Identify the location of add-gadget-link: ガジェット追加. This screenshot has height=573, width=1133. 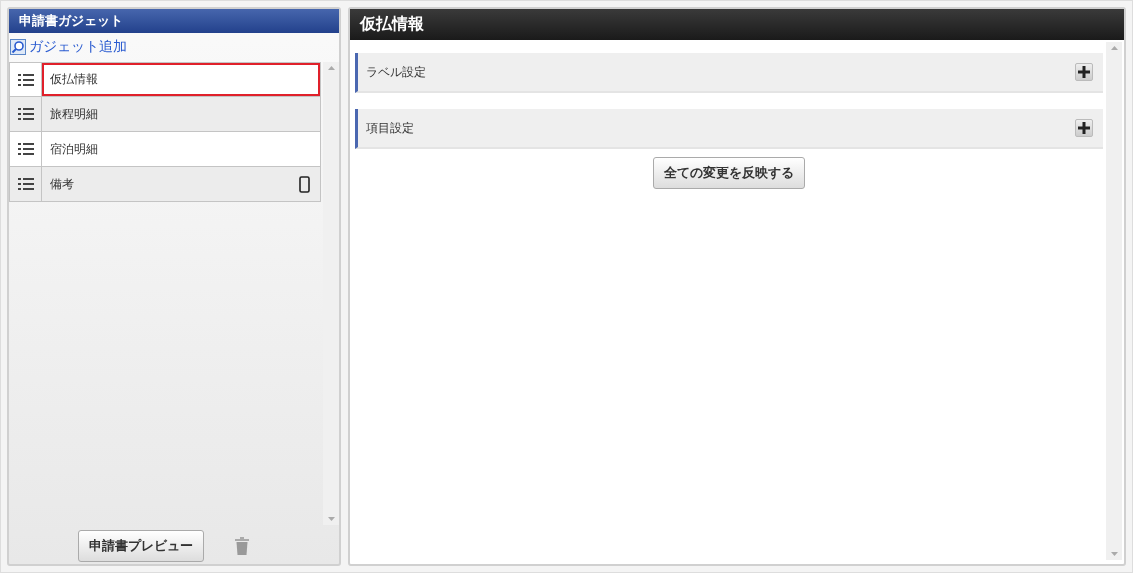
(68, 47).